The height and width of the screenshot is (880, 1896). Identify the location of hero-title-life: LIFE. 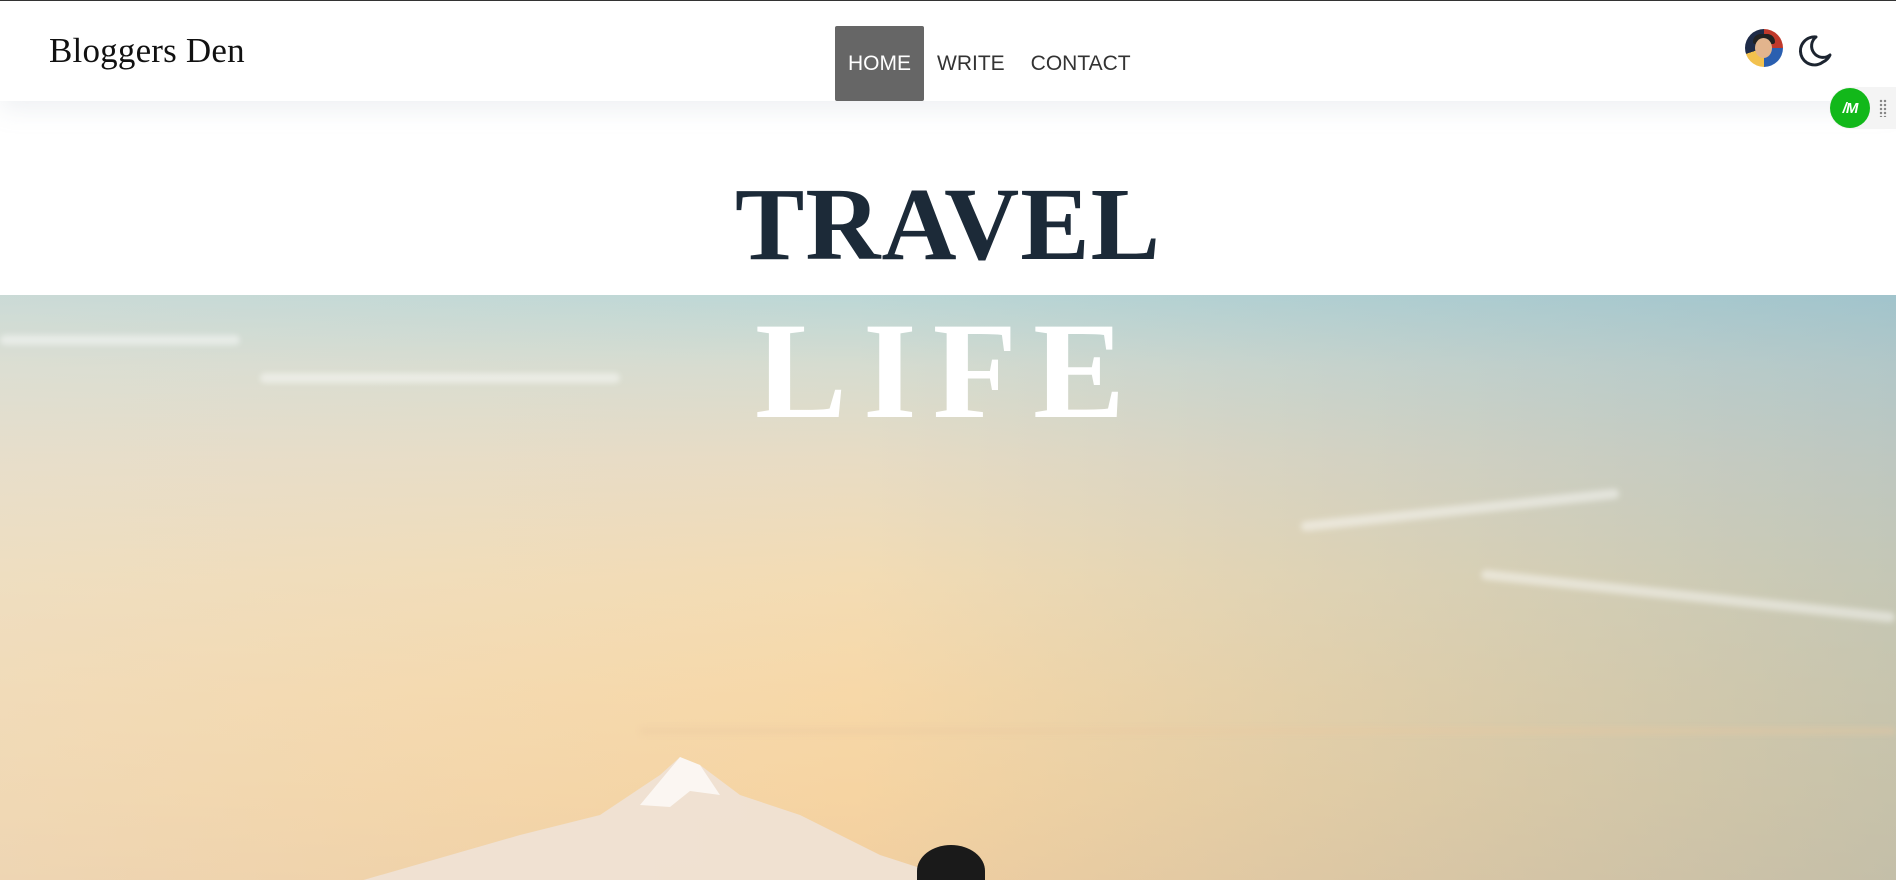
(948, 370).